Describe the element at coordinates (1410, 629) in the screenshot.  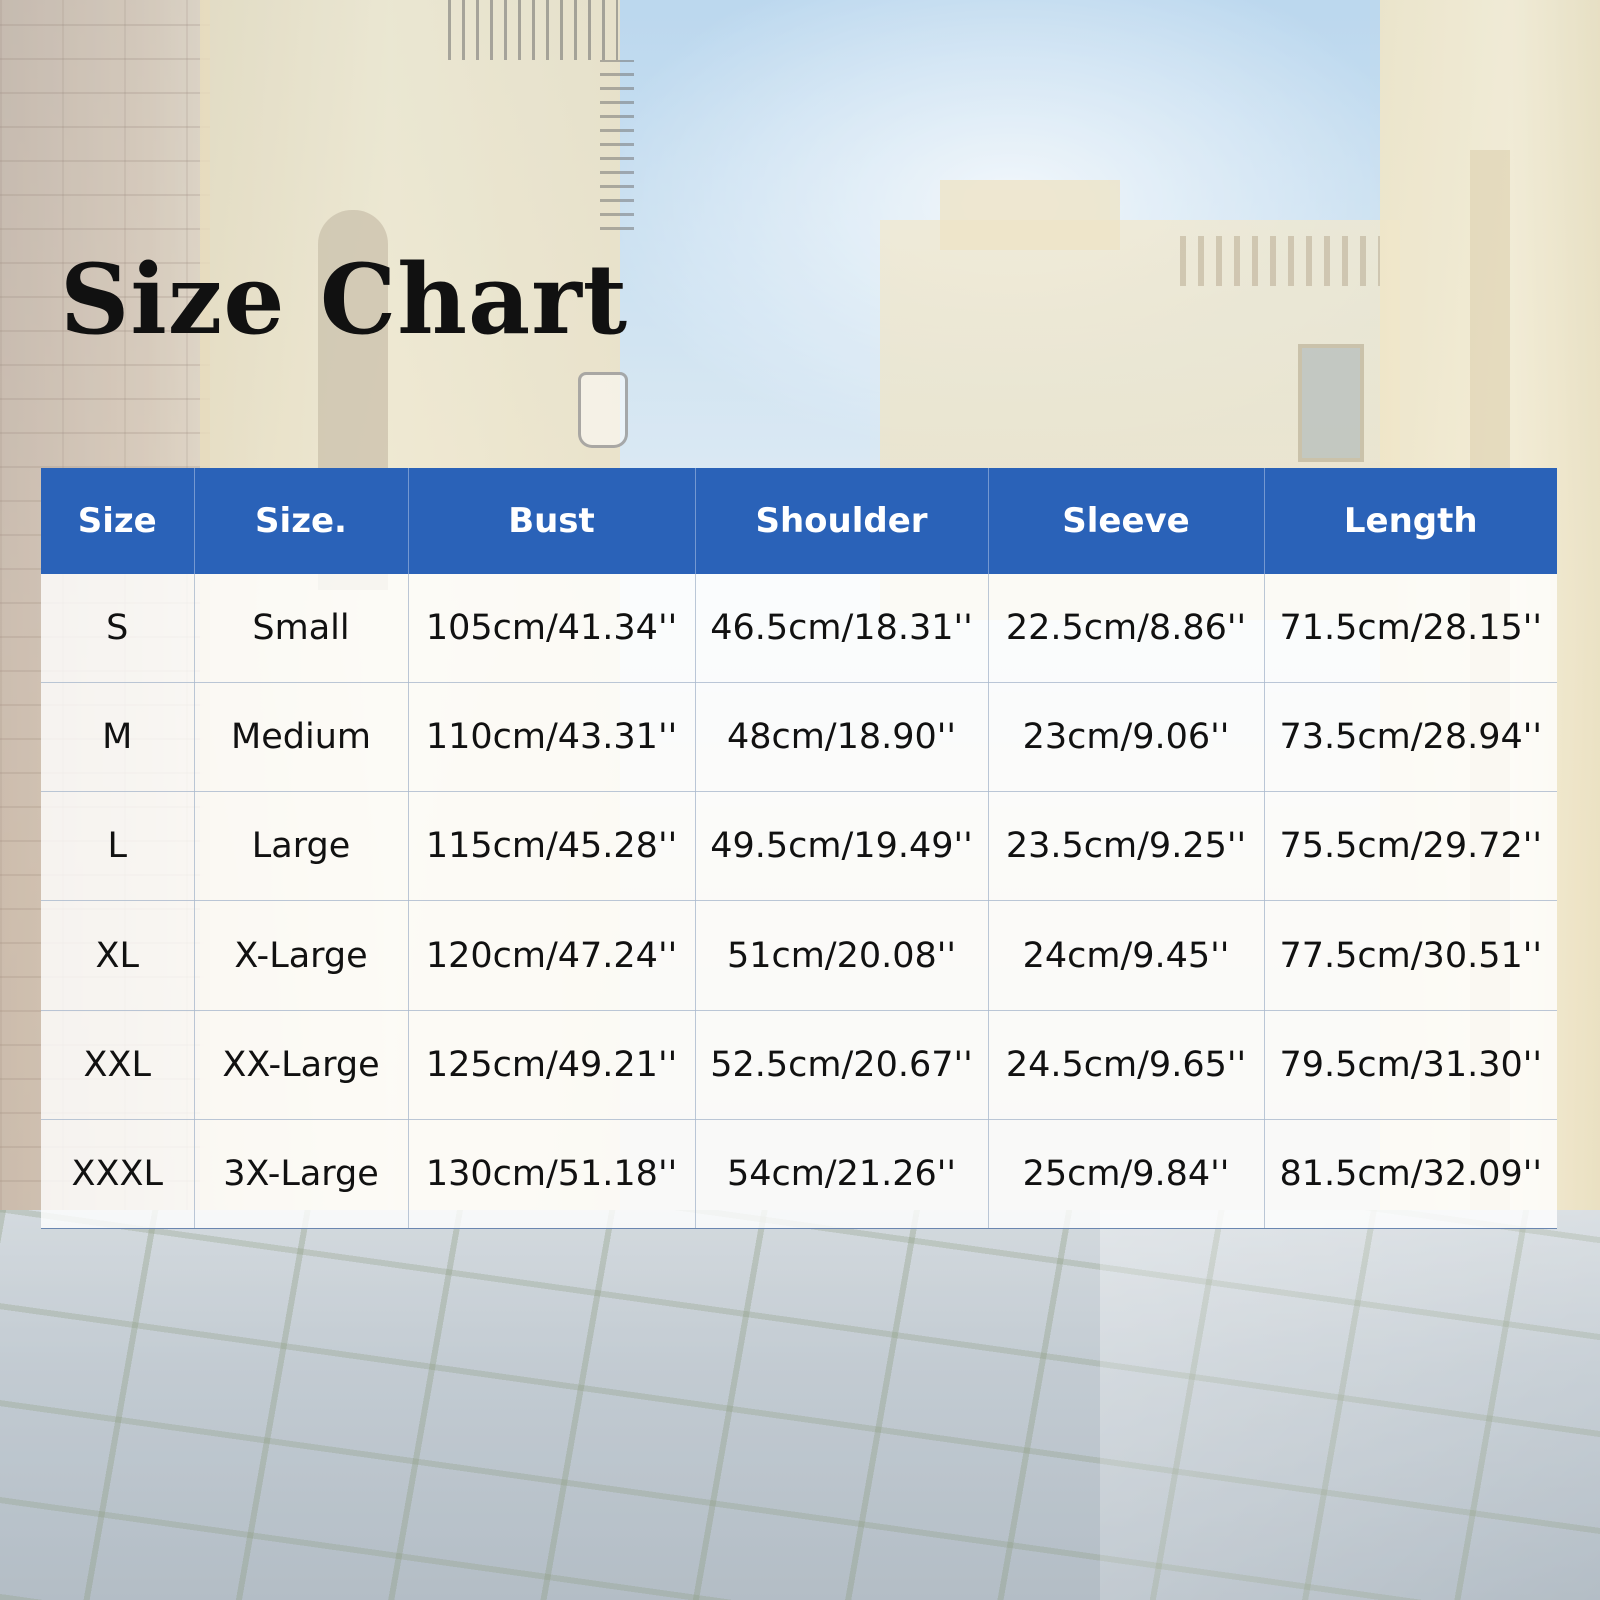
I see `table-cell: 71.5cm/28.15''` at that location.